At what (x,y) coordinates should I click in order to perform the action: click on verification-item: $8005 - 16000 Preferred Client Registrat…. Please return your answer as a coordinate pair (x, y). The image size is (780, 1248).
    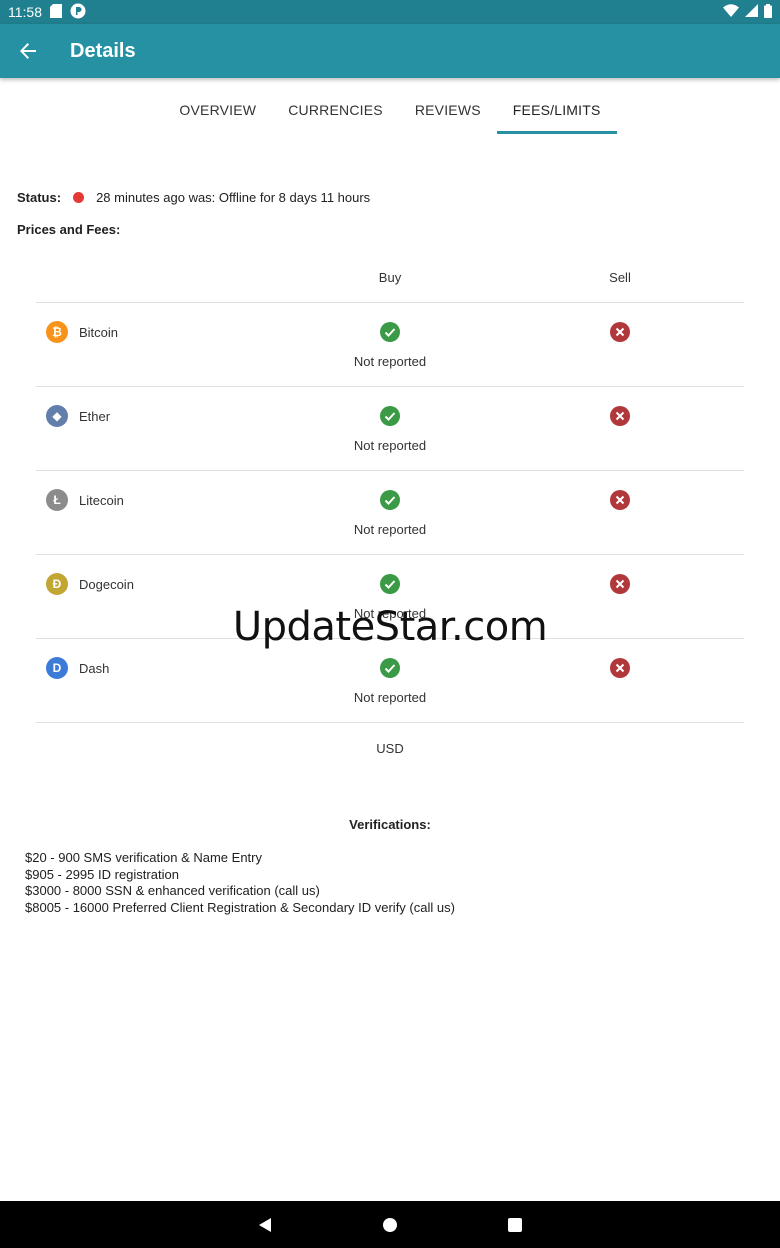
    Looking at the image, I should click on (240, 908).